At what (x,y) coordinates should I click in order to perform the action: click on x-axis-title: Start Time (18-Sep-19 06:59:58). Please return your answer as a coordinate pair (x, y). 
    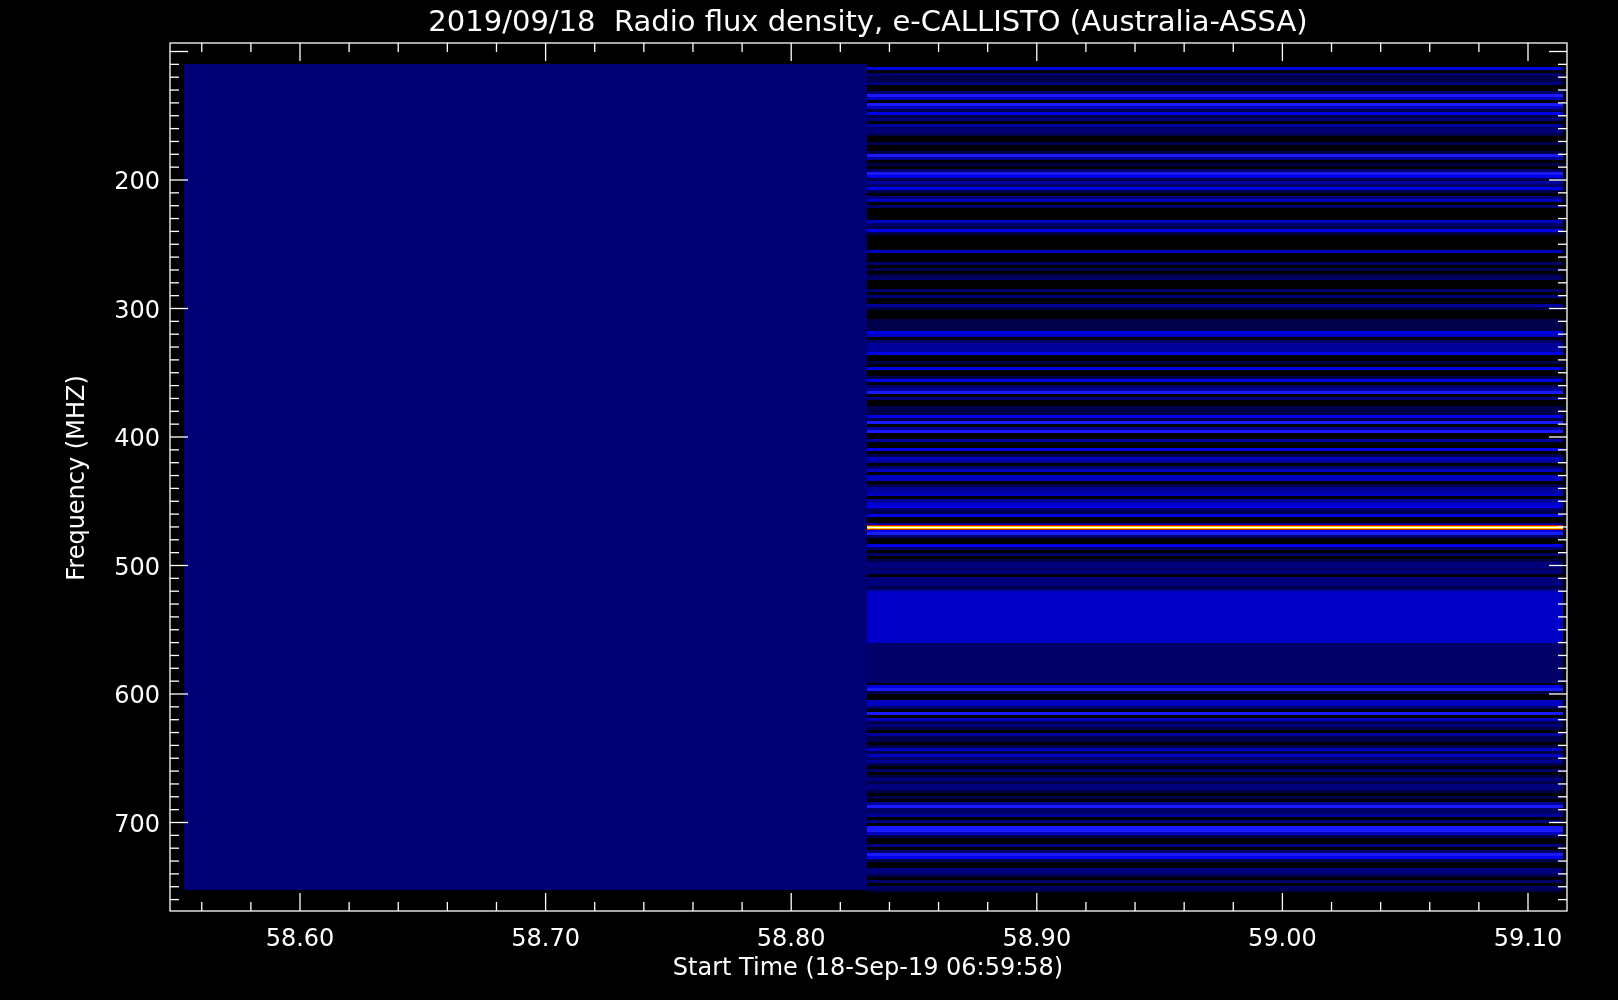
    Looking at the image, I should click on (868, 967).